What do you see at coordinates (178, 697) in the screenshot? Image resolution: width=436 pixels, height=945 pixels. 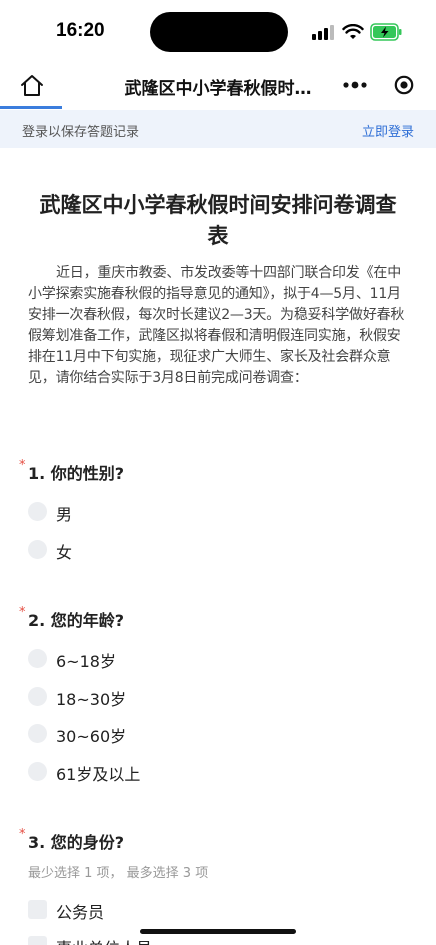 I see `option-age-18-30: 18~30岁` at bounding box center [178, 697].